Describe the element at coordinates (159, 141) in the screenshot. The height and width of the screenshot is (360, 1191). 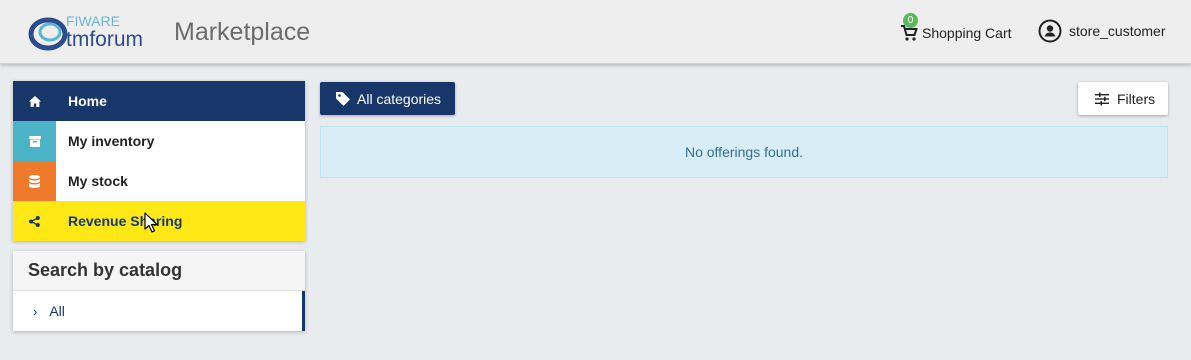
I see `nav-item-inventory: My inventory` at that location.